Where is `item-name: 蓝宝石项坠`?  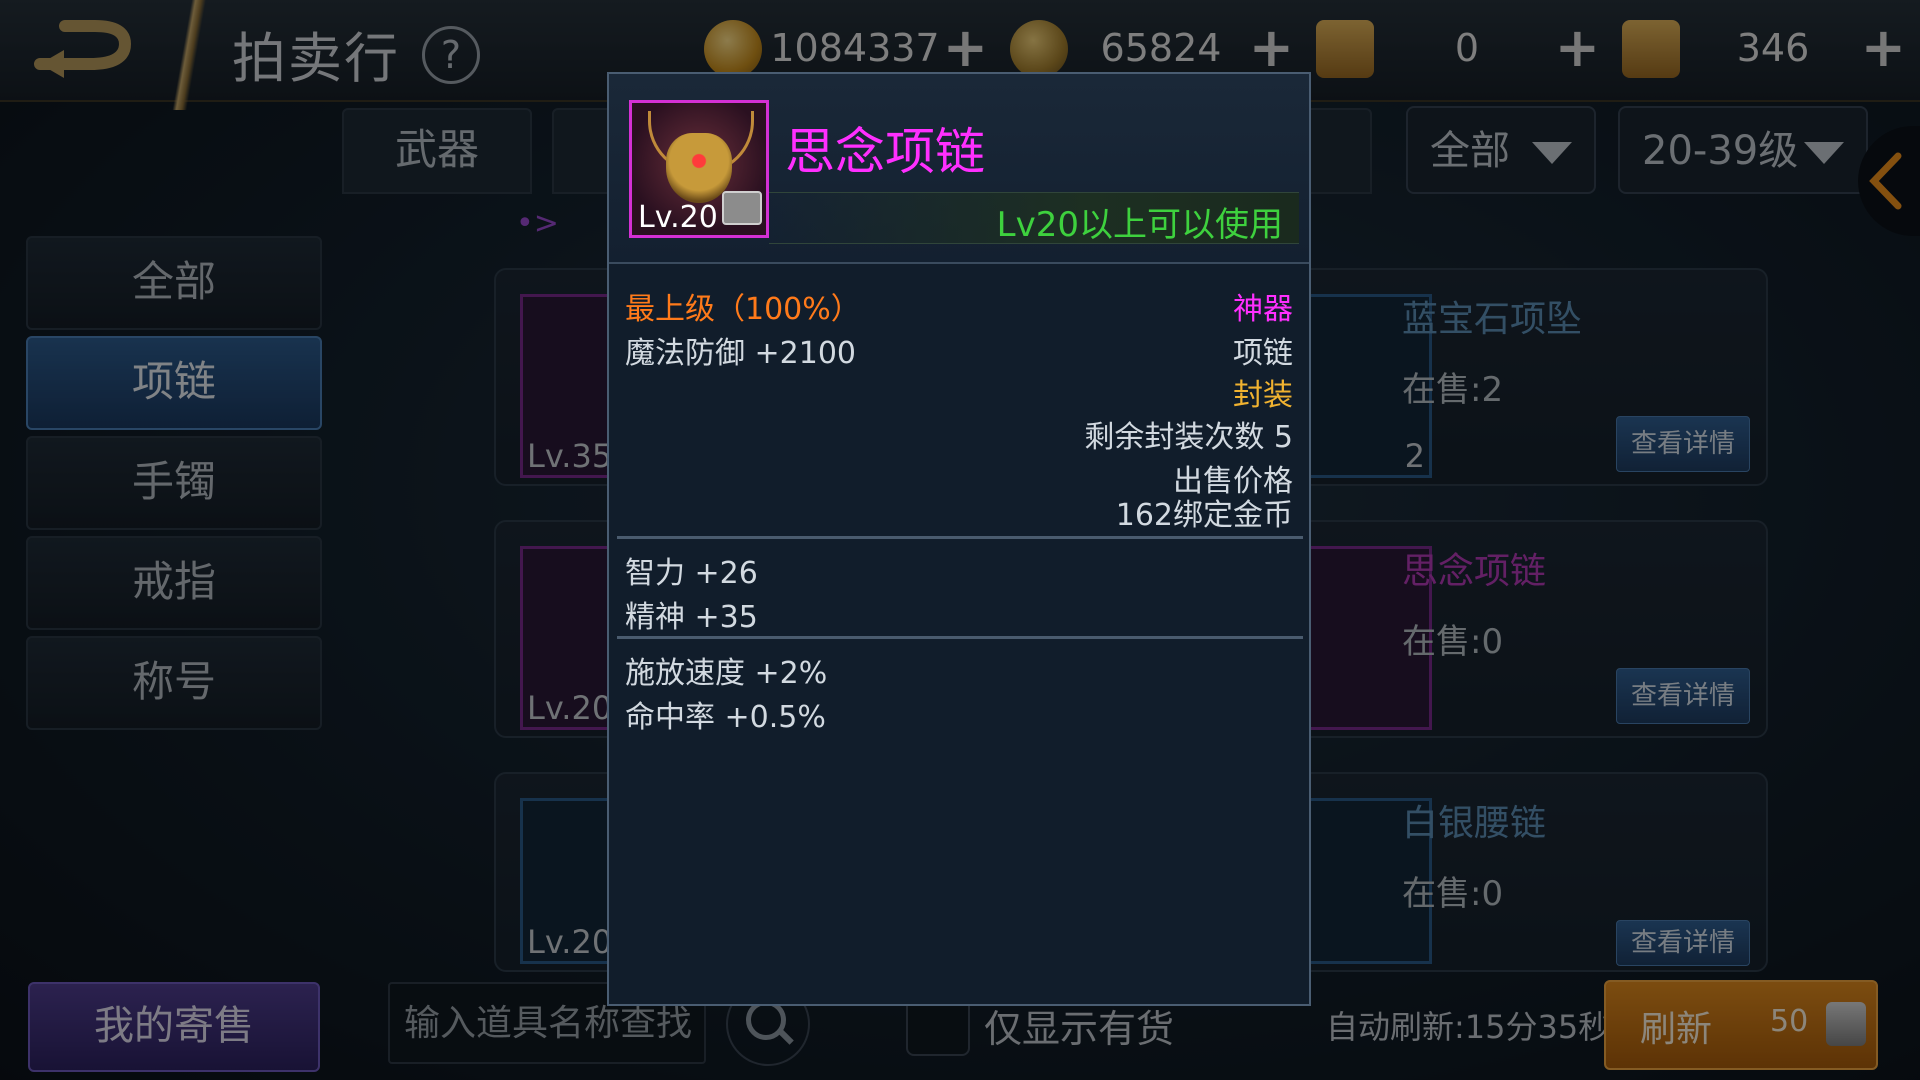
item-name: 蓝宝石项坠 is located at coordinates (1492, 319).